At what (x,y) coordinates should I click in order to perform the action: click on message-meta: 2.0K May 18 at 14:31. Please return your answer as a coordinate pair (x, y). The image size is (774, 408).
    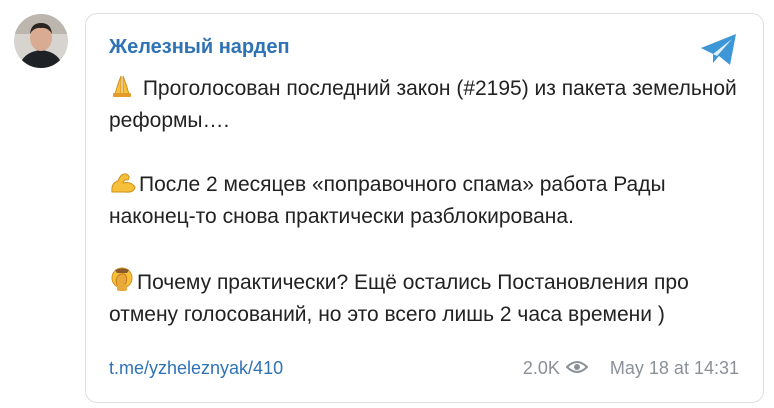
    Looking at the image, I should click on (631, 368).